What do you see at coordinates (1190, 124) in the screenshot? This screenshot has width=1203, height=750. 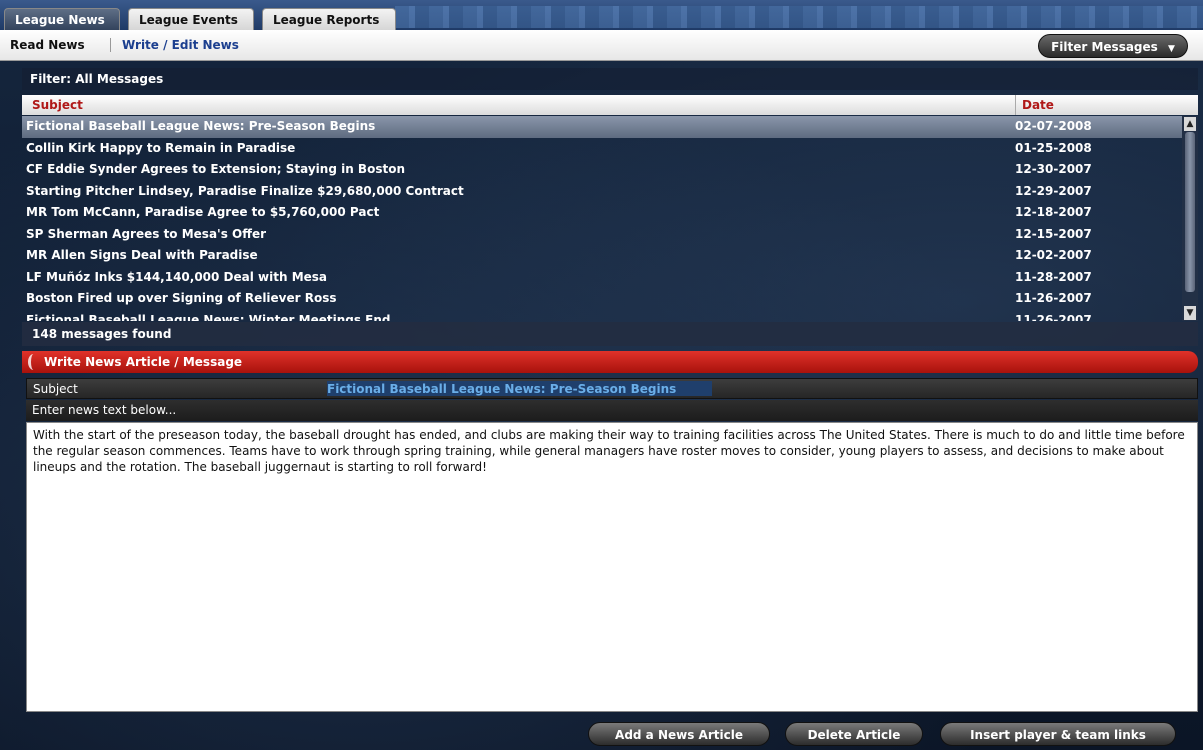 I see `scroll-up-arrow-icon: ▲` at bounding box center [1190, 124].